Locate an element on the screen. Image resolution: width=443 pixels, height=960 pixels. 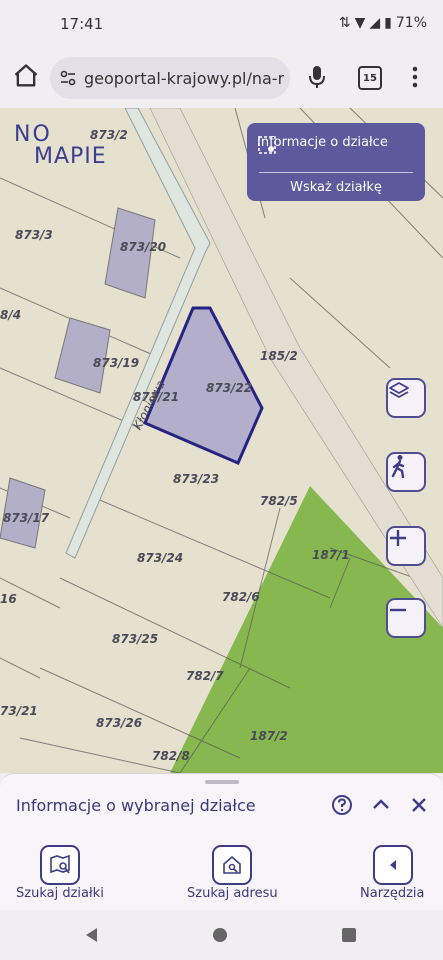
recents-icon is located at coordinates (349, 935).